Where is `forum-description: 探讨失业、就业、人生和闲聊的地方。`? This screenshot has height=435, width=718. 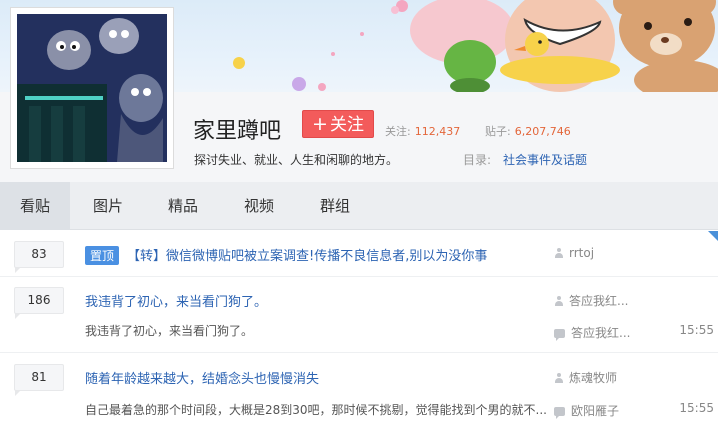 forum-description: 探讨失业、就业、人生和闲聊的地方。 is located at coordinates (296, 160).